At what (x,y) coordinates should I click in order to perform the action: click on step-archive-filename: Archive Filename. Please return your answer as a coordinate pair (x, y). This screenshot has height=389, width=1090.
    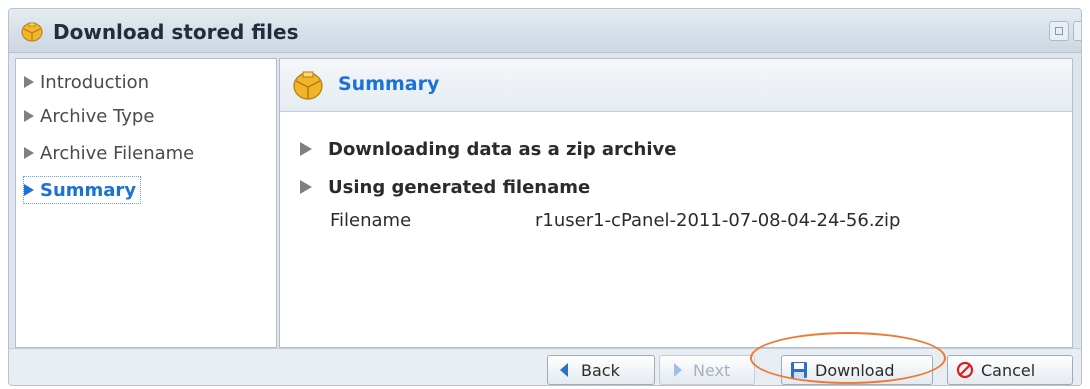
    Looking at the image, I should click on (109, 153).